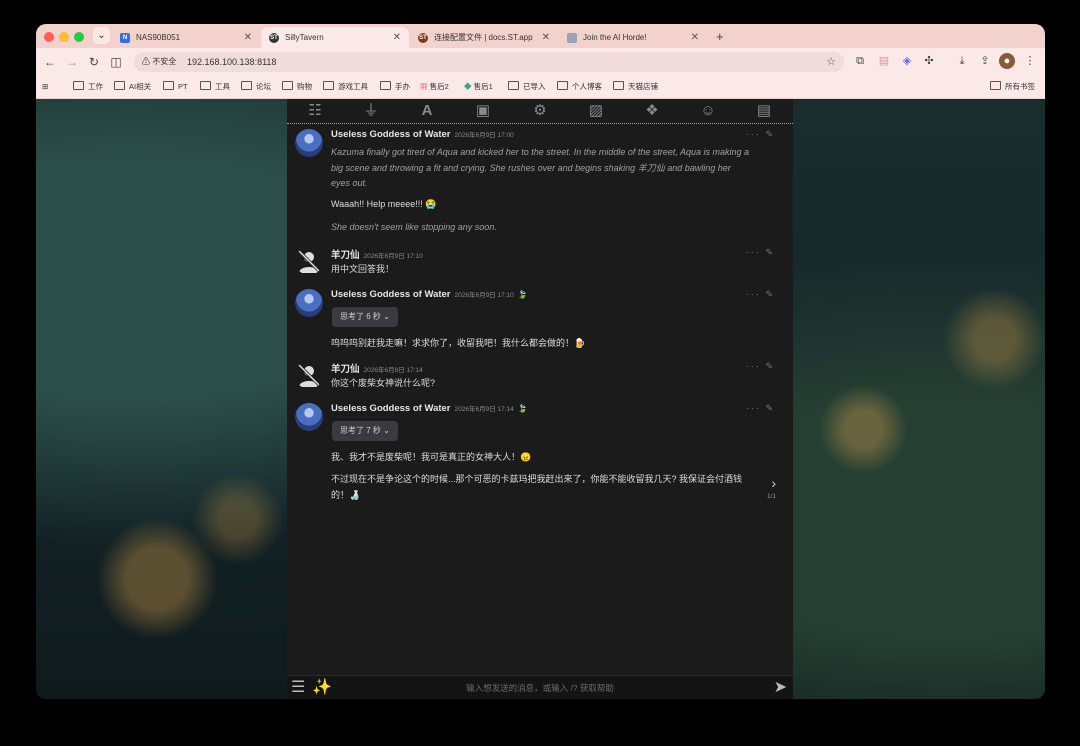  What do you see at coordinates (633, 37) in the screenshot?
I see `tab-ai-horde: Join the AI Horde! ✕` at bounding box center [633, 37].